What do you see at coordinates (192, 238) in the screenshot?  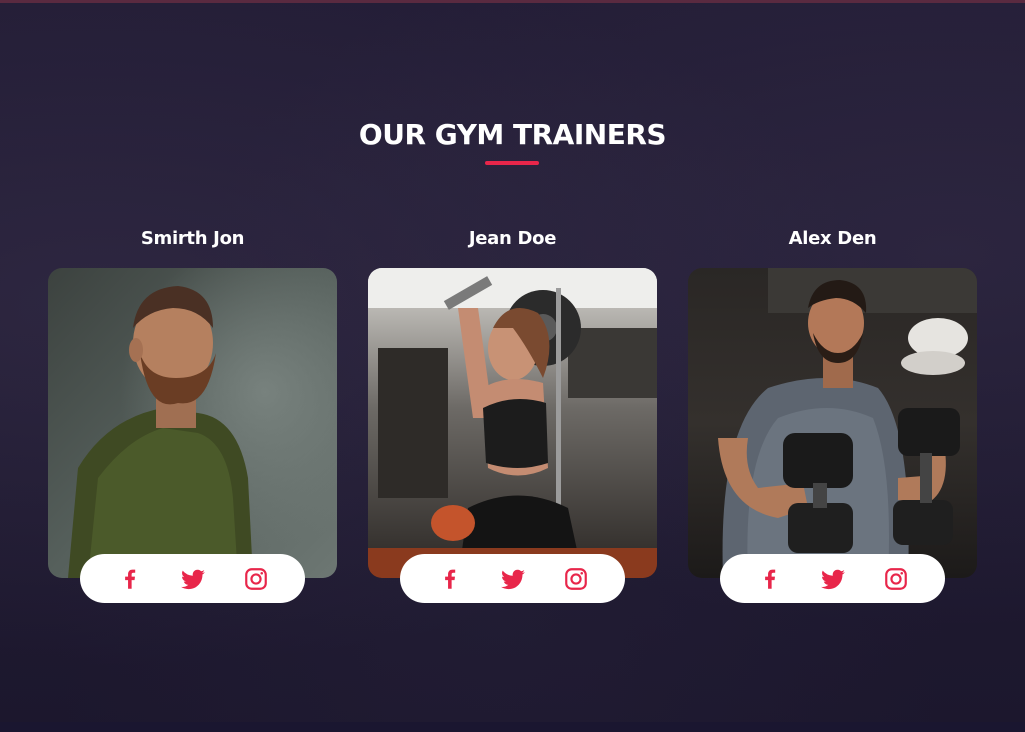 I see `trainer-name: Smirth Jon` at bounding box center [192, 238].